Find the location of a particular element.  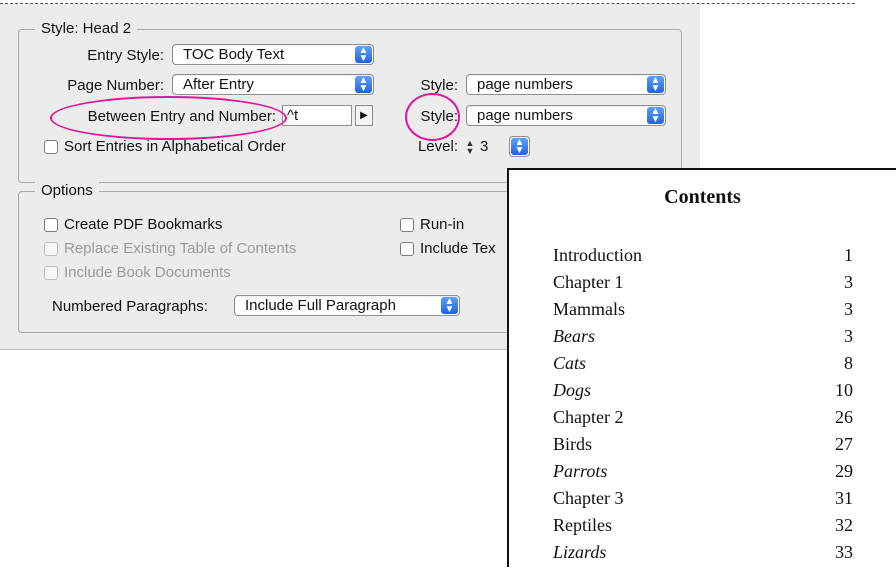

toc-entry-title: Bears is located at coordinates (574, 336).